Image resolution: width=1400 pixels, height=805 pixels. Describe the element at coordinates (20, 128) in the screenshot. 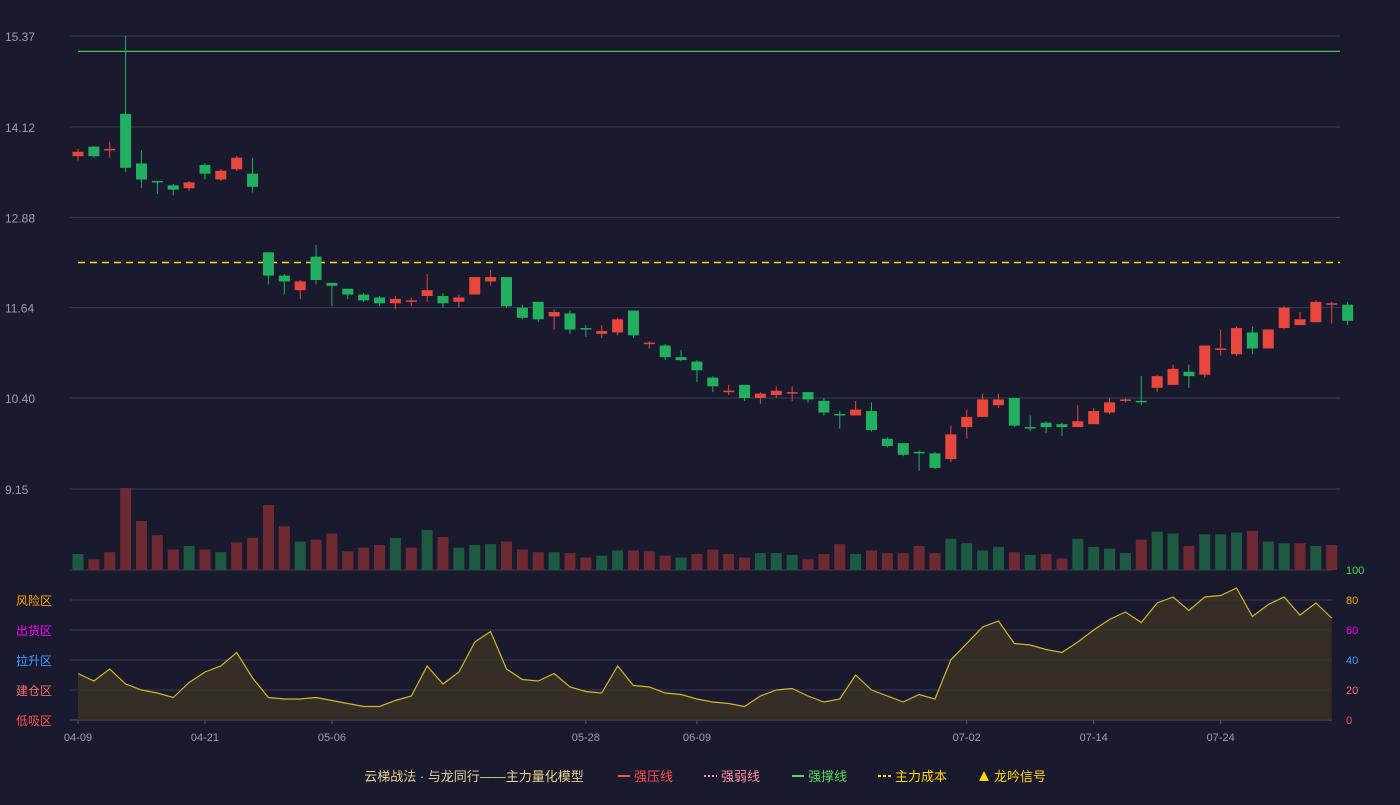

I see `price-tick-label: 14.12` at that location.